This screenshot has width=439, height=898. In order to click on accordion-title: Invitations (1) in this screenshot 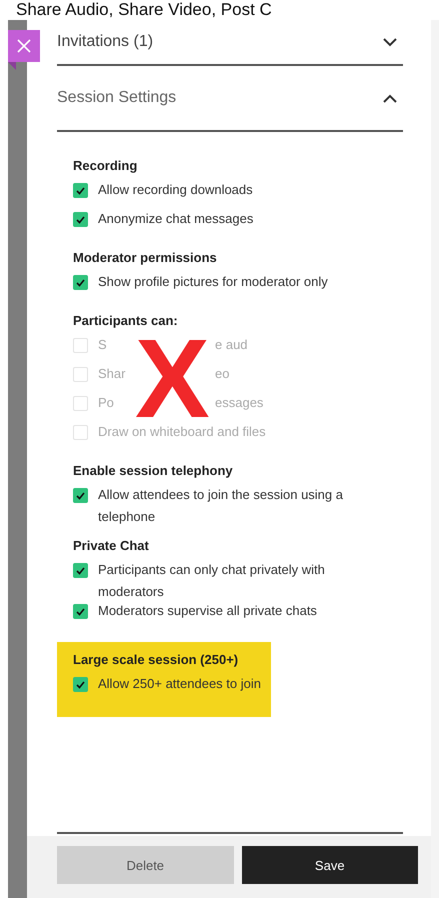, I will do `click(105, 42)`.